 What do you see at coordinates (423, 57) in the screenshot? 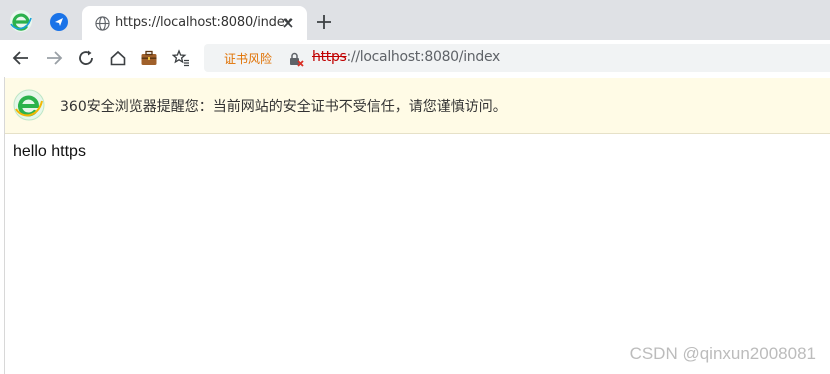
I see `url-host-path: ://localhost:8080/index` at bounding box center [423, 57].